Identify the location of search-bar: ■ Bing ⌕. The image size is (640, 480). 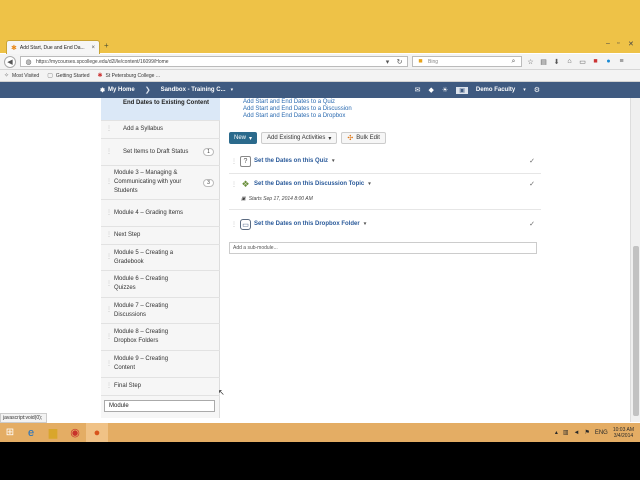
(467, 61).